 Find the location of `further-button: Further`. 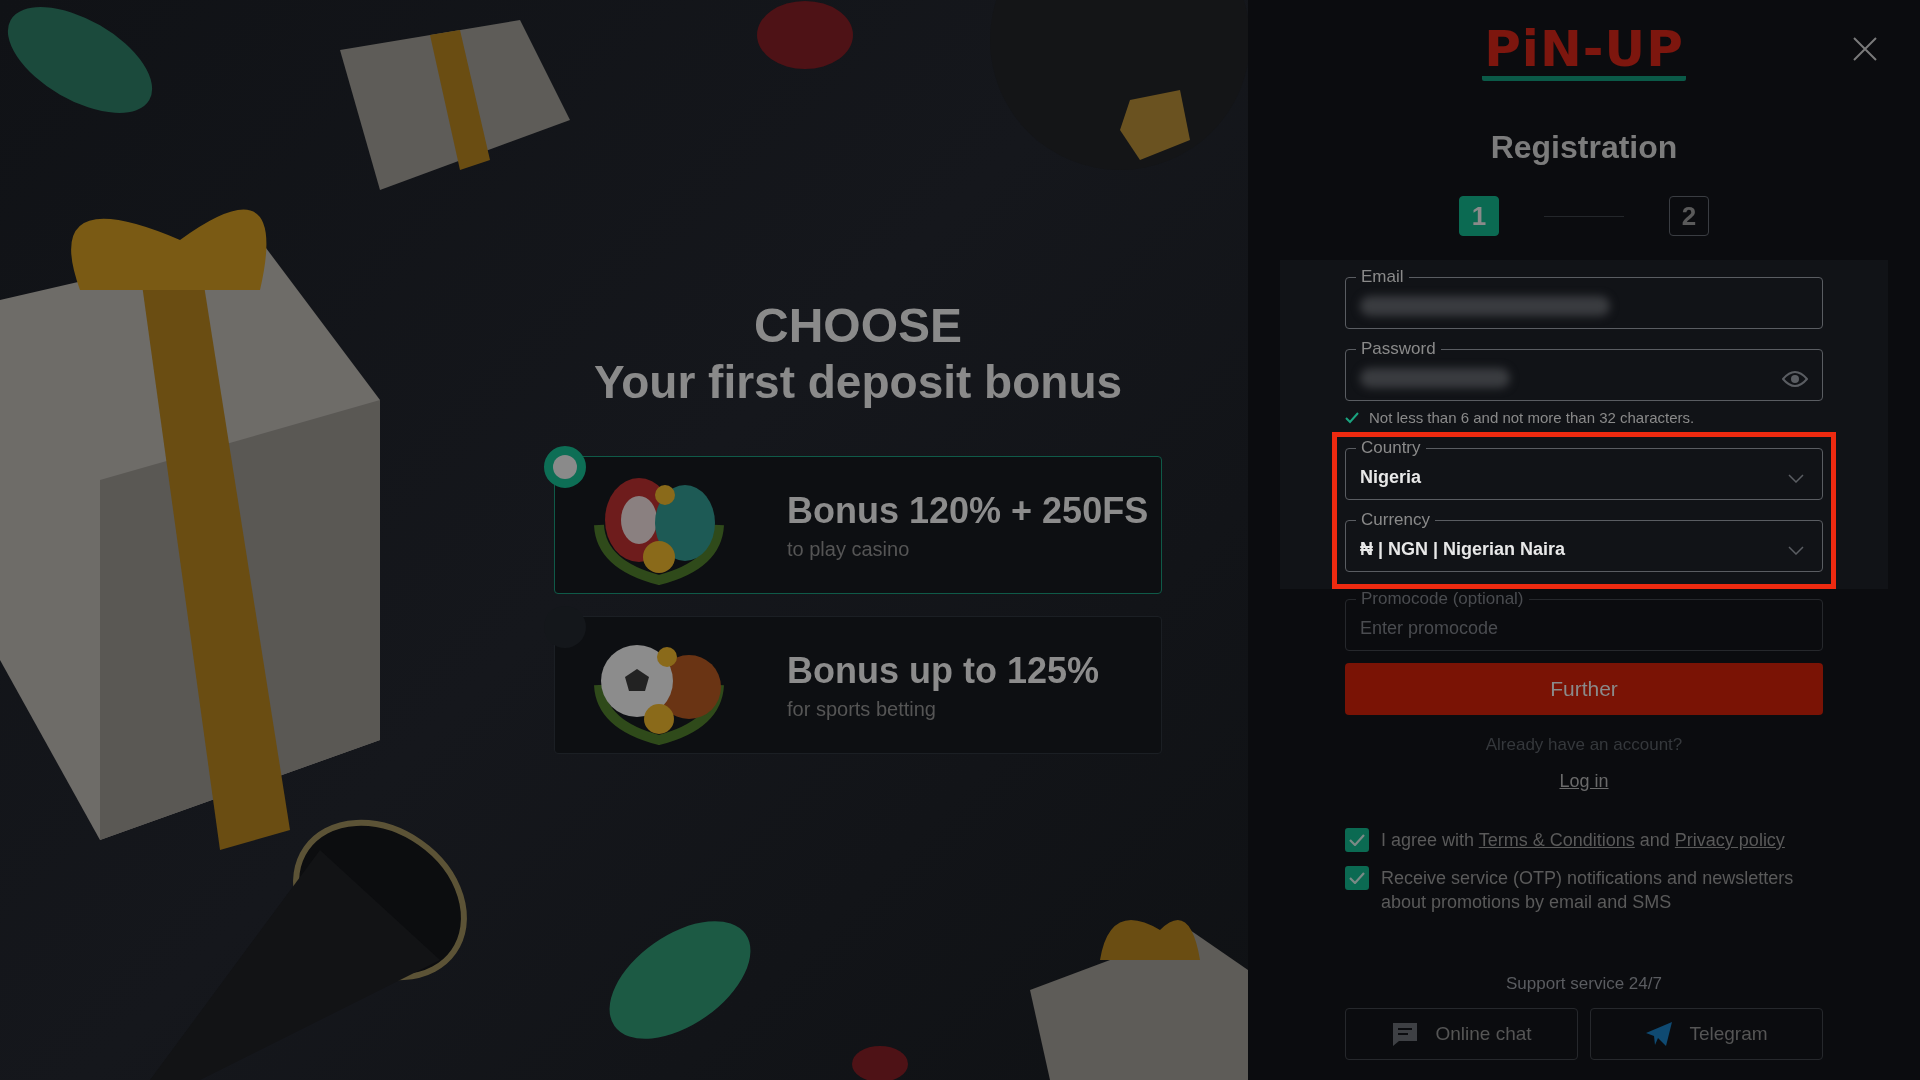

further-button: Further is located at coordinates (1584, 689).